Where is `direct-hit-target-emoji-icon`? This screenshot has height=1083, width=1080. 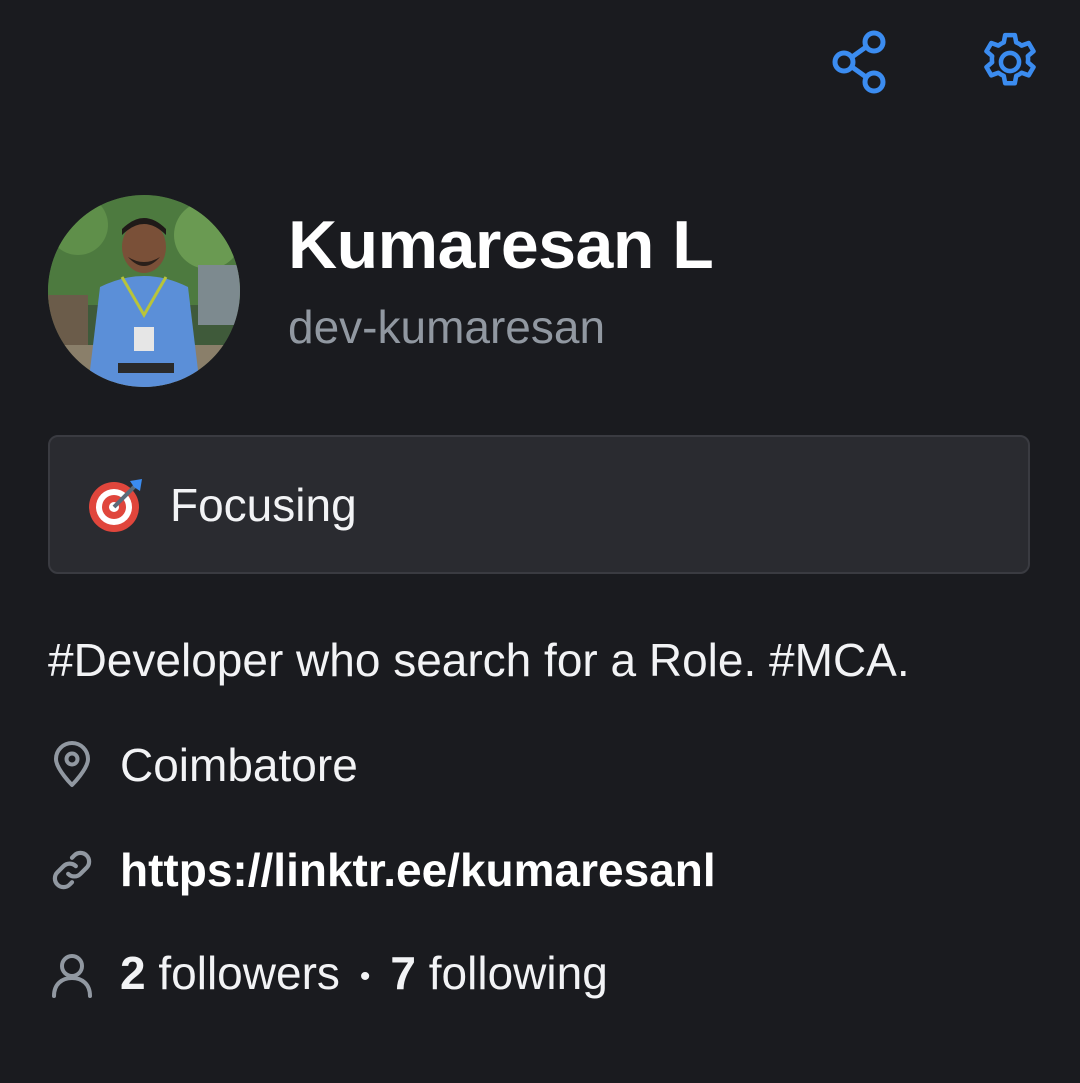 direct-hit-target-emoji-icon is located at coordinates (116, 505).